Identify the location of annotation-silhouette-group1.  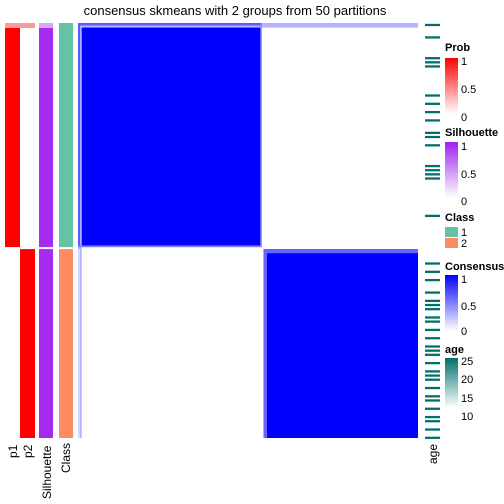
(46, 135).